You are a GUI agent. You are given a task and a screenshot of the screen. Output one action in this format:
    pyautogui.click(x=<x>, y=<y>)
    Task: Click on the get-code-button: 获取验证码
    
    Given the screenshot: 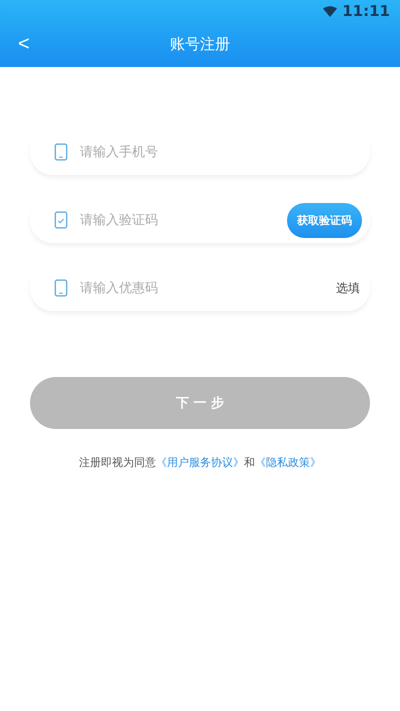 What is the action you would take?
    pyautogui.click(x=324, y=220)
    